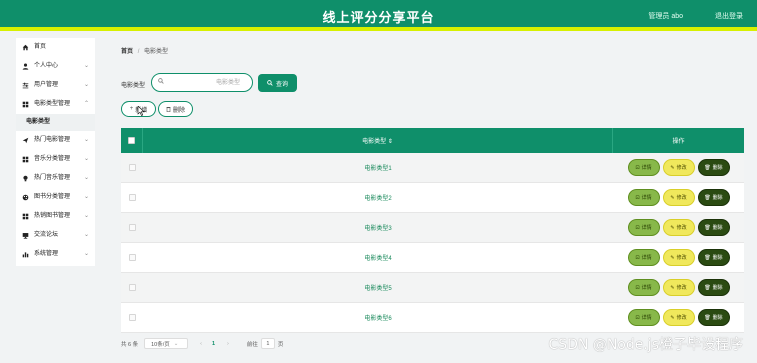 Image resolution: width=757 pixels, height=363 pixels. I want to click on sidebar-item-music-categories: 音乐分类管理 ⌄, so click(55, 159).